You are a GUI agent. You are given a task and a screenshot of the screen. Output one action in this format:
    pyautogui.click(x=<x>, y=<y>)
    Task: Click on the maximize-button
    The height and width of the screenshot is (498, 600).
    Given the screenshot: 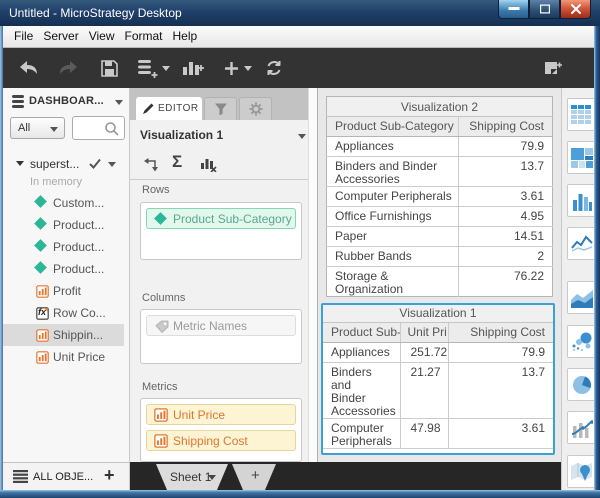 What is the action you would take?
    pyautogui.click(x=544, y=9)
    